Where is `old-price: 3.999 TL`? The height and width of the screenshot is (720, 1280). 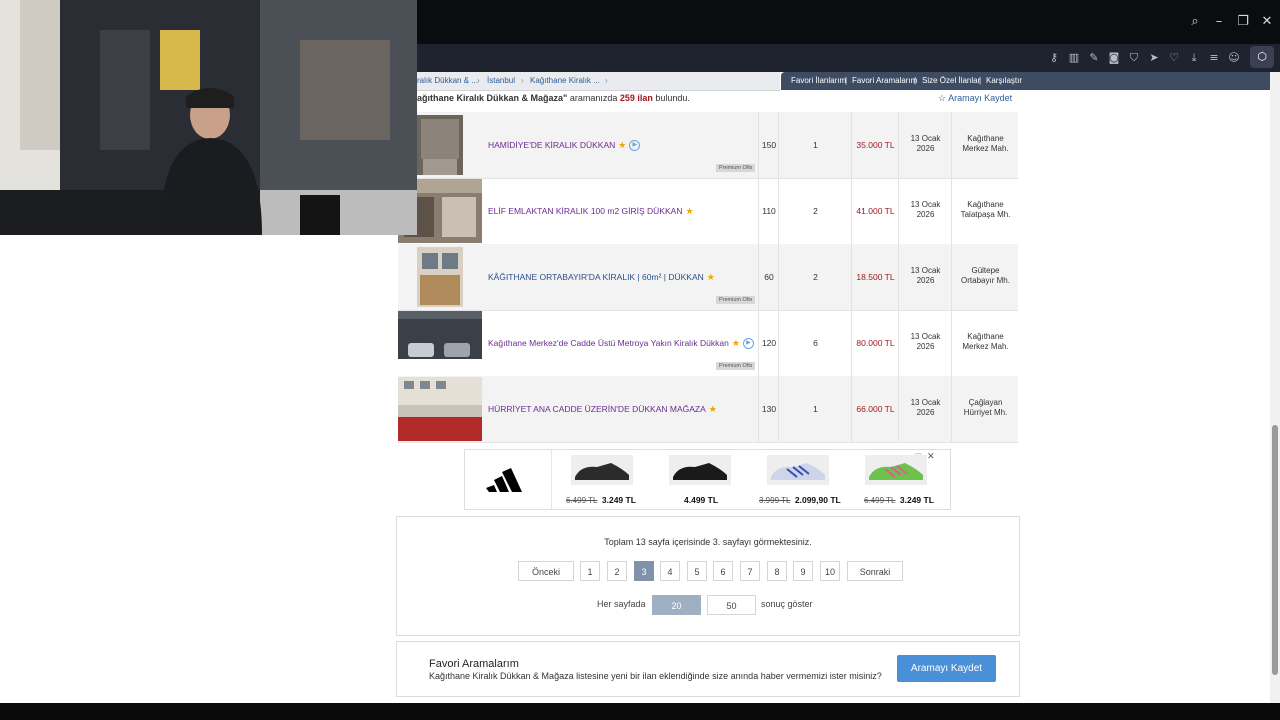 old-price: 3.999 TL is located at coordinates (775, 500).